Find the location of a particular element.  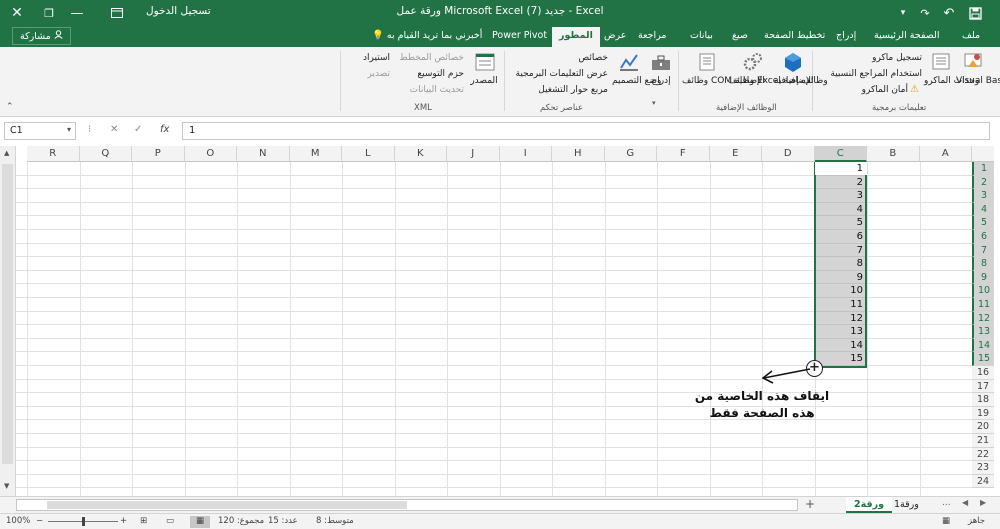

minimize-icon: — is located at coordinates (77, 13).